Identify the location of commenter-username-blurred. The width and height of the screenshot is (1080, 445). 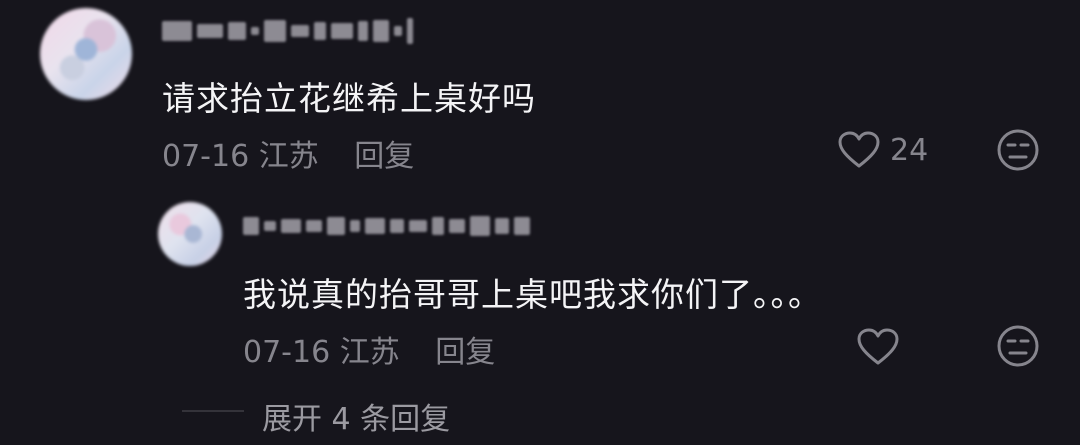
(287, 31).